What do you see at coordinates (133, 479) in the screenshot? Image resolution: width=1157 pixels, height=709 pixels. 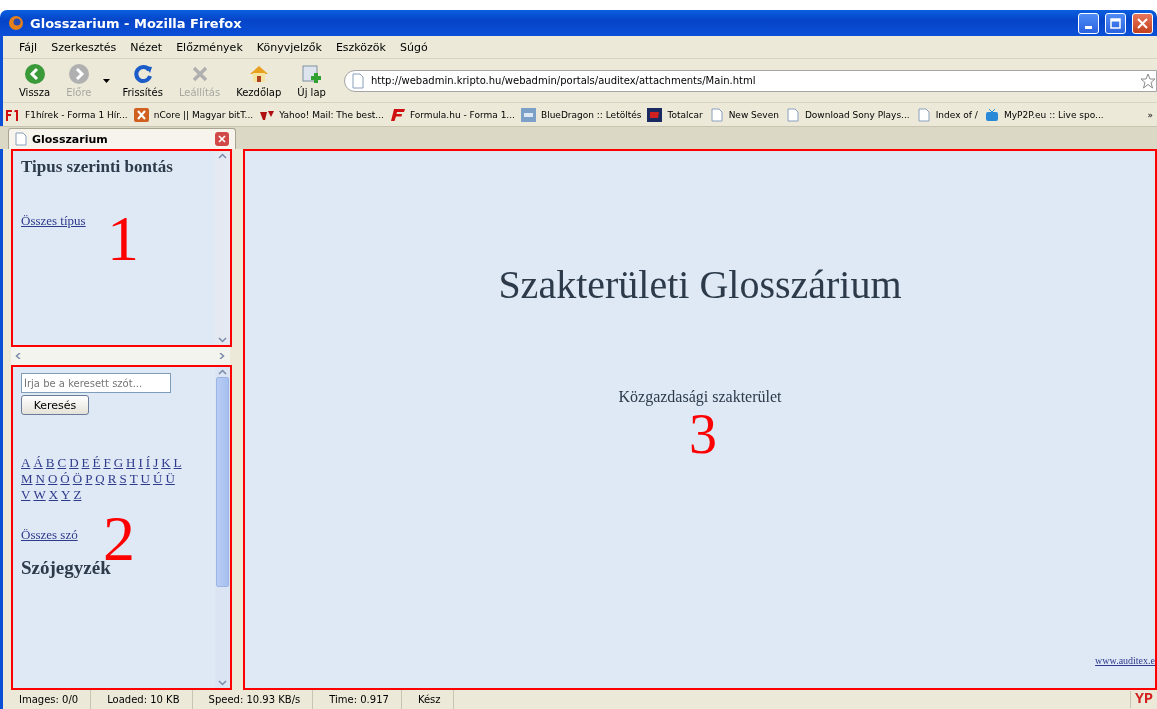 I see `letter-link: T` at bounding box center [133, 479].